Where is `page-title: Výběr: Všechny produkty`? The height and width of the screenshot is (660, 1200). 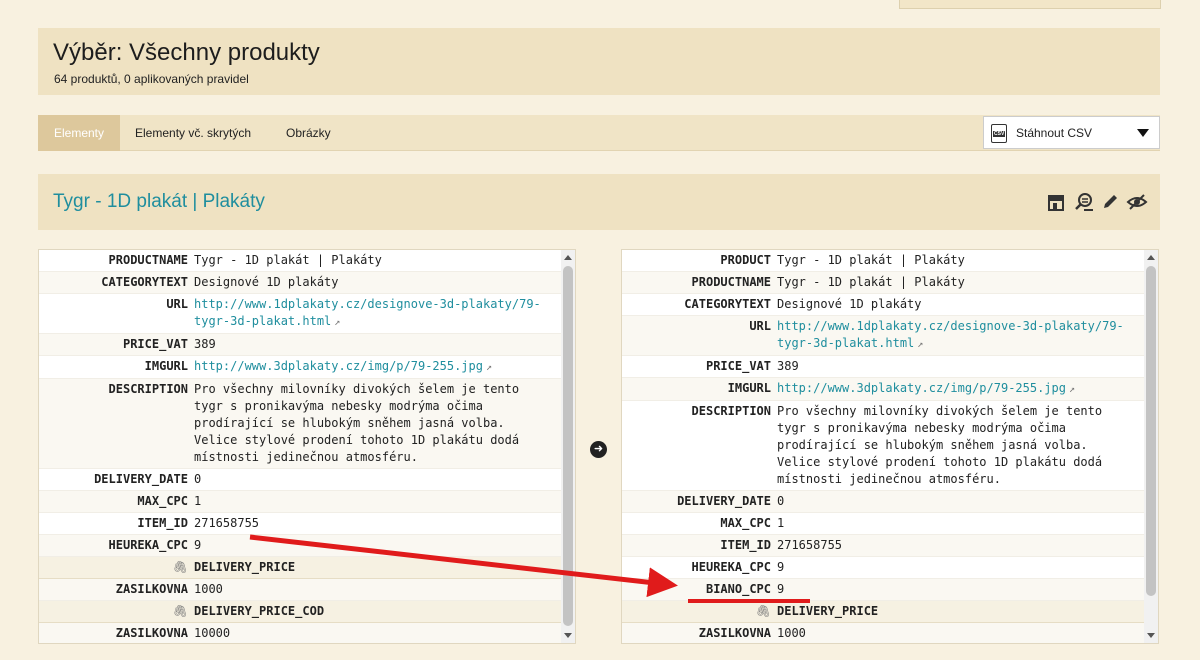
page-title: Výběr: Všechny produkty is located at coordinates (186, 52).